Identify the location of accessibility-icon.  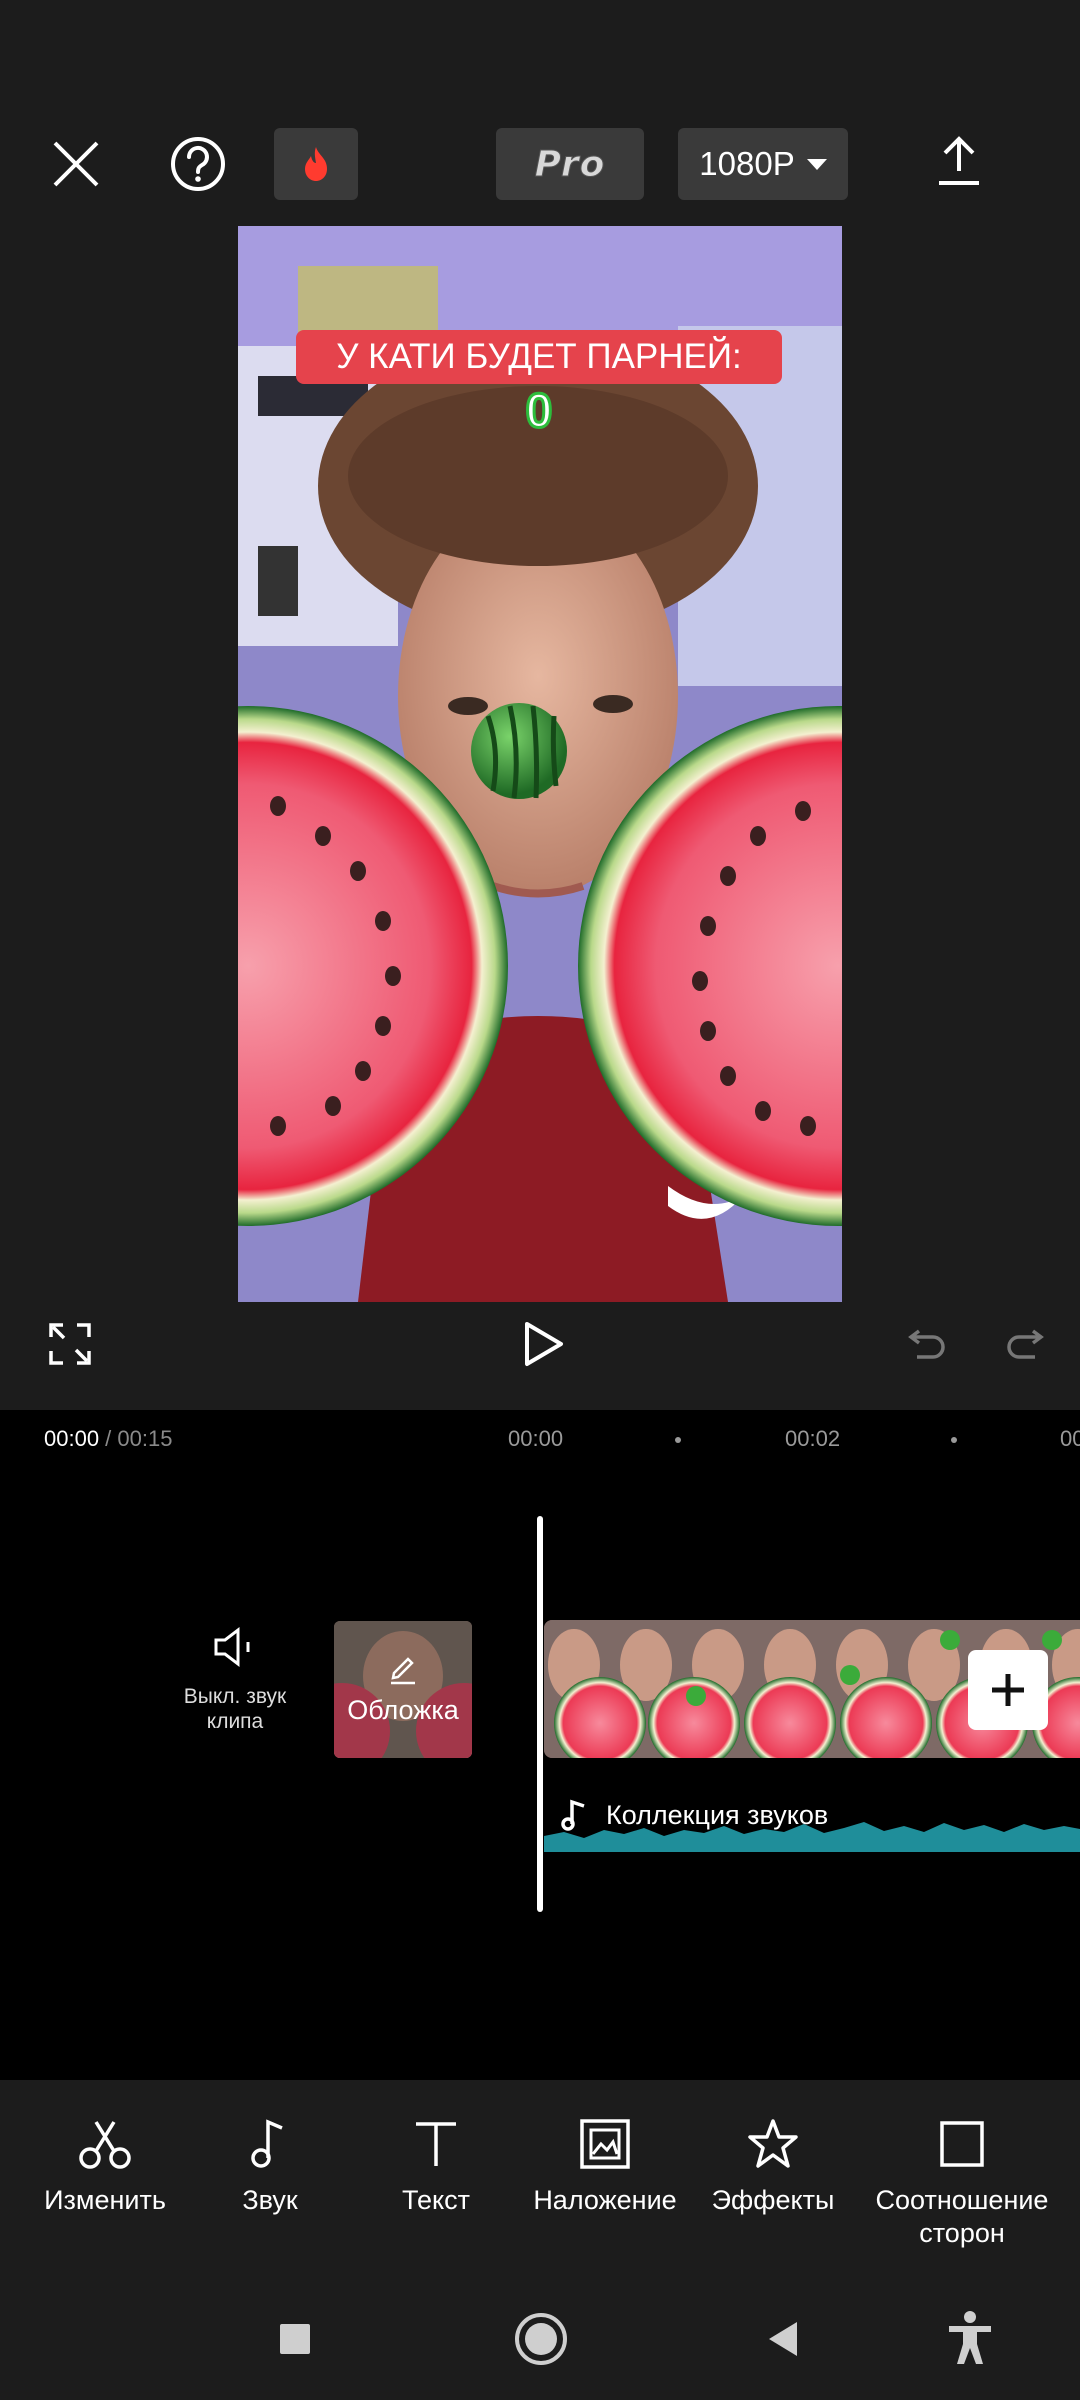
(970, 2337).